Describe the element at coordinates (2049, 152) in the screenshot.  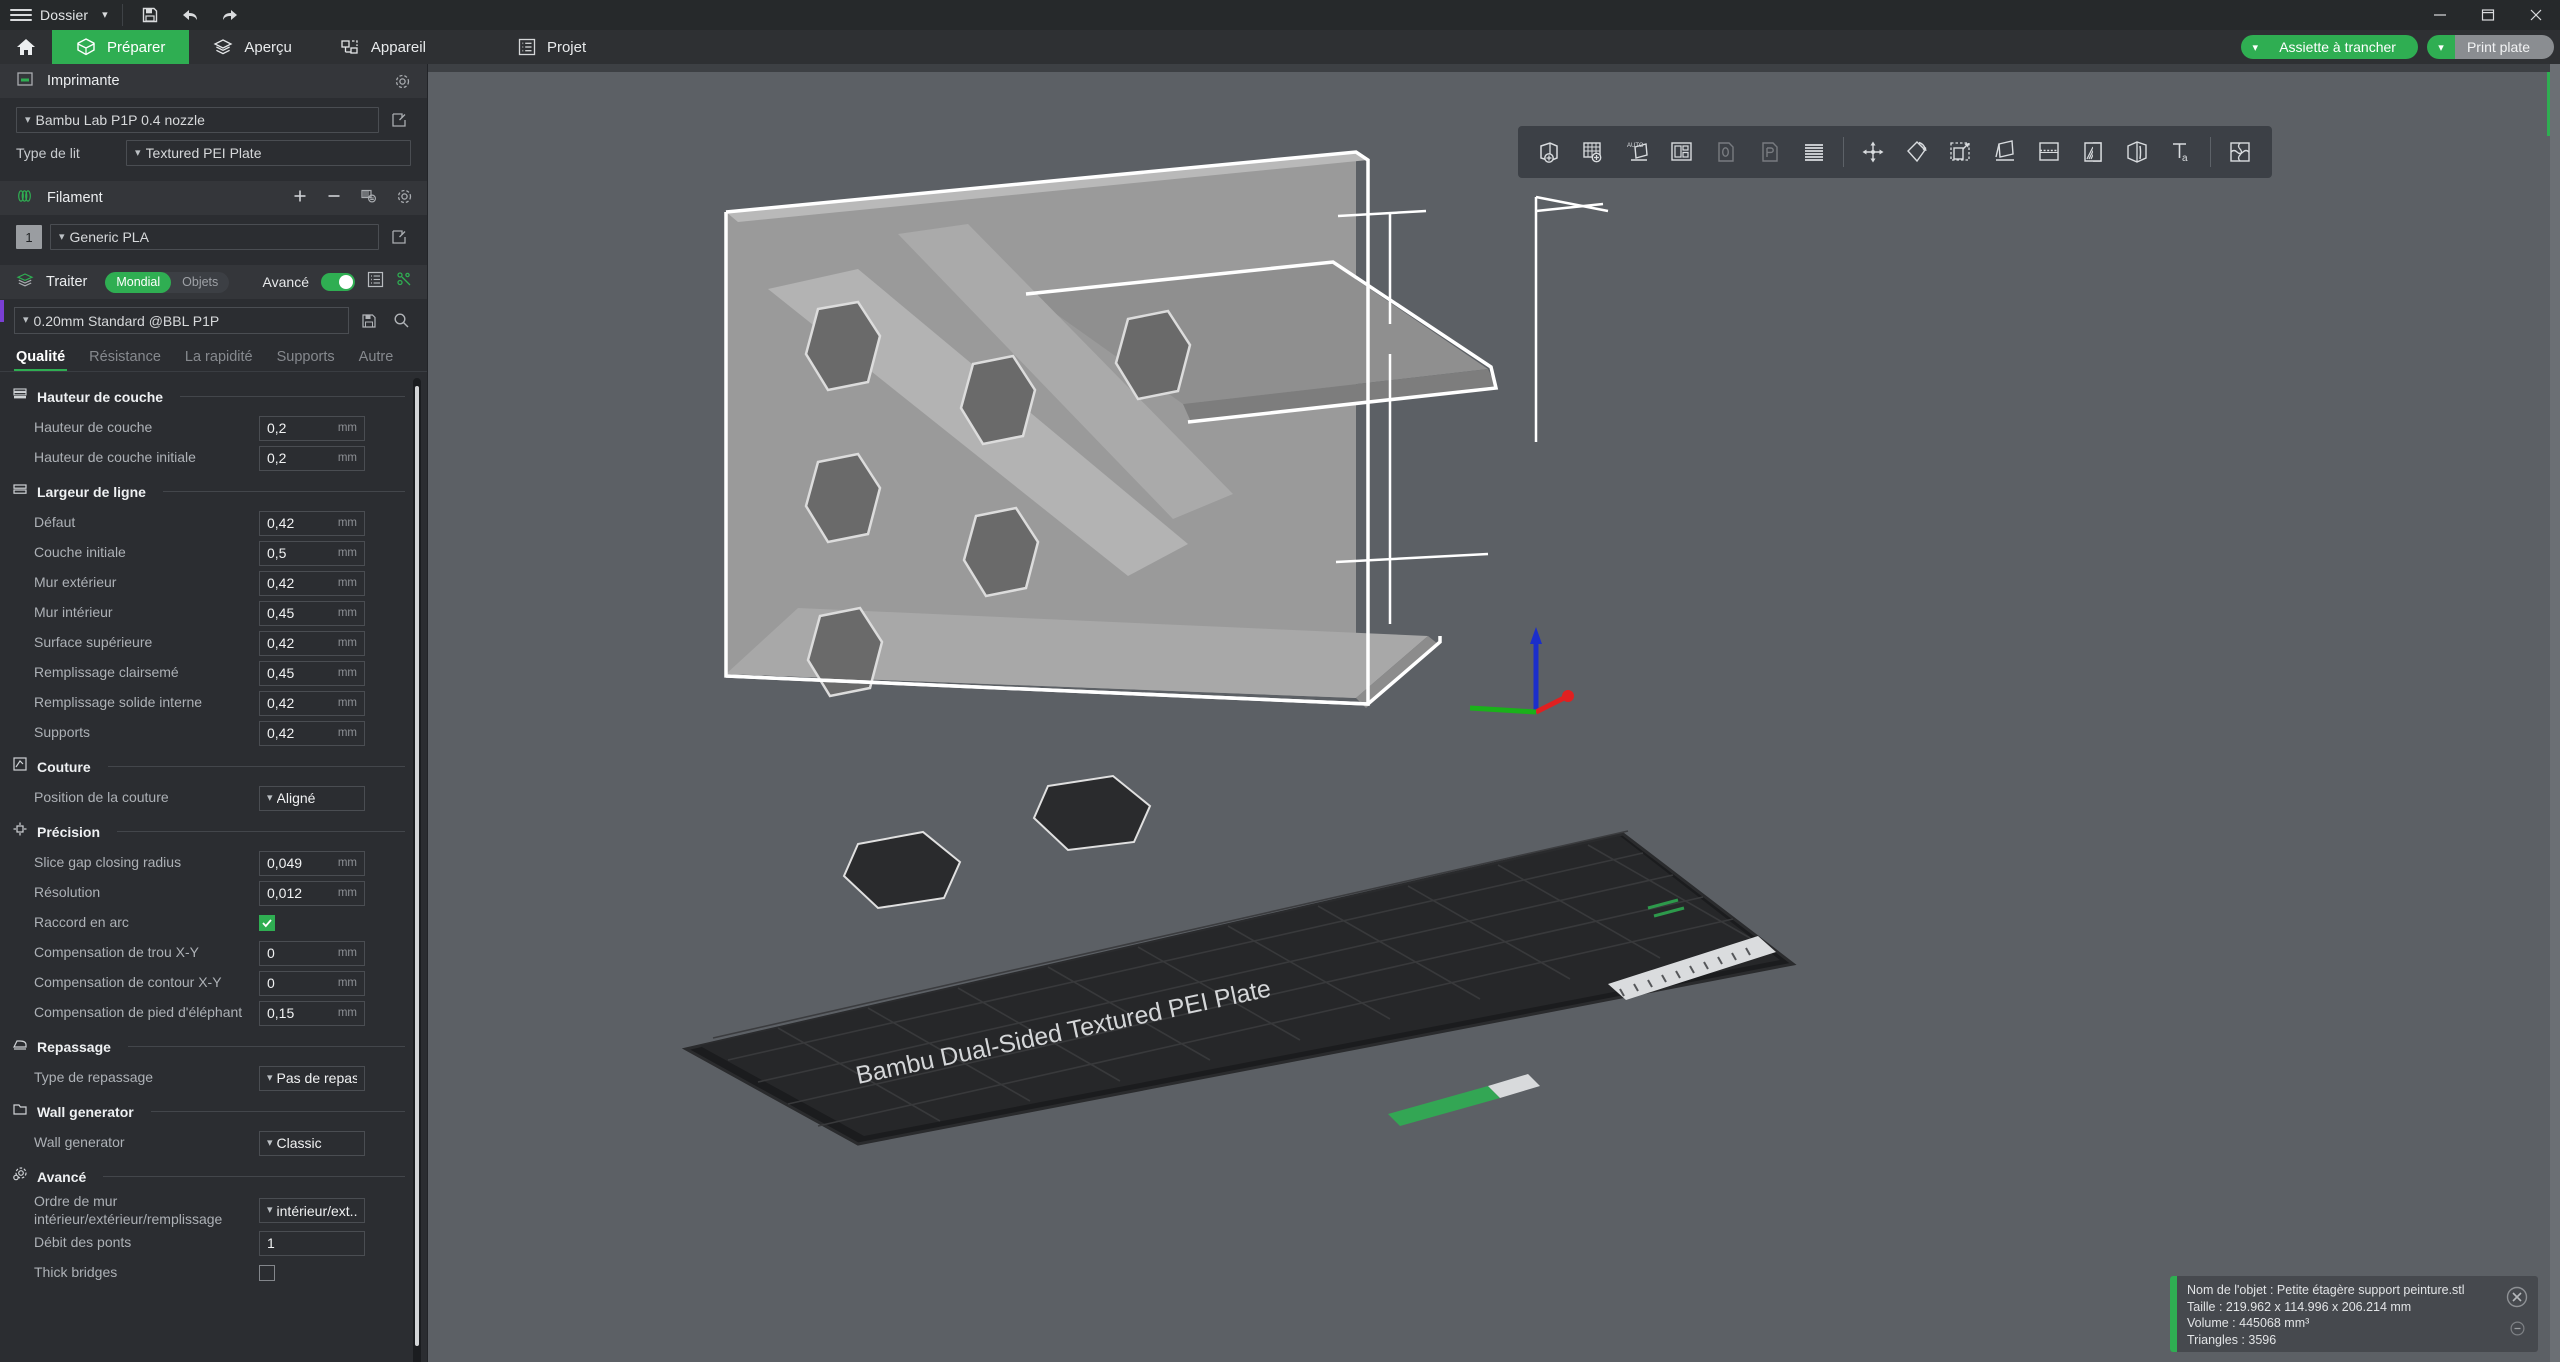
I see `cut-icon` at that location.